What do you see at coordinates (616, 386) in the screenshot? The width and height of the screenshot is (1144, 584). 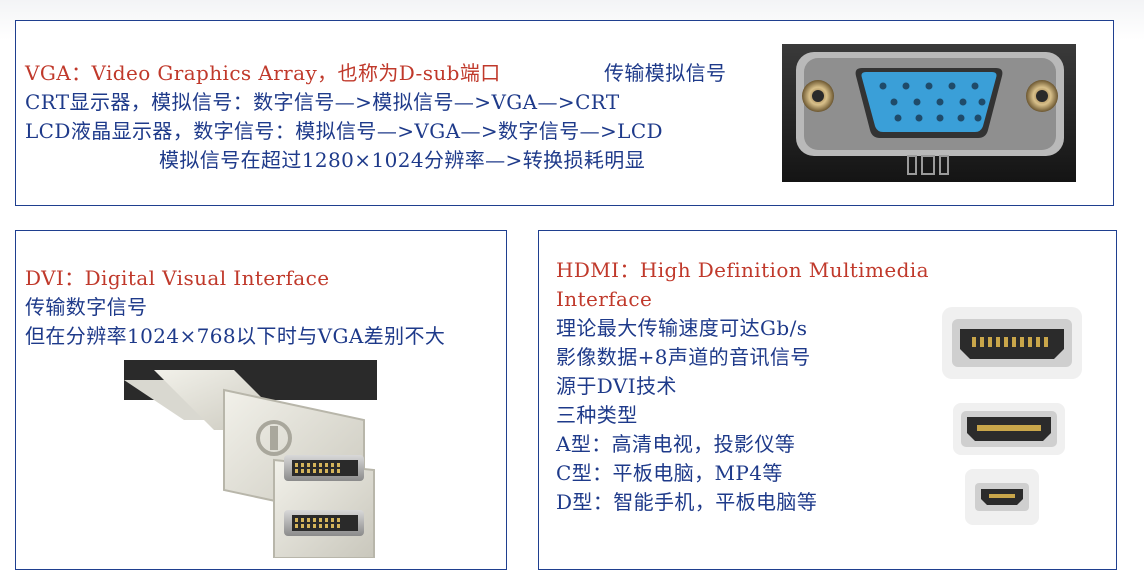 I see `hdmi-origin-line: 源于DVI技术` at bounding box center [616, 386].